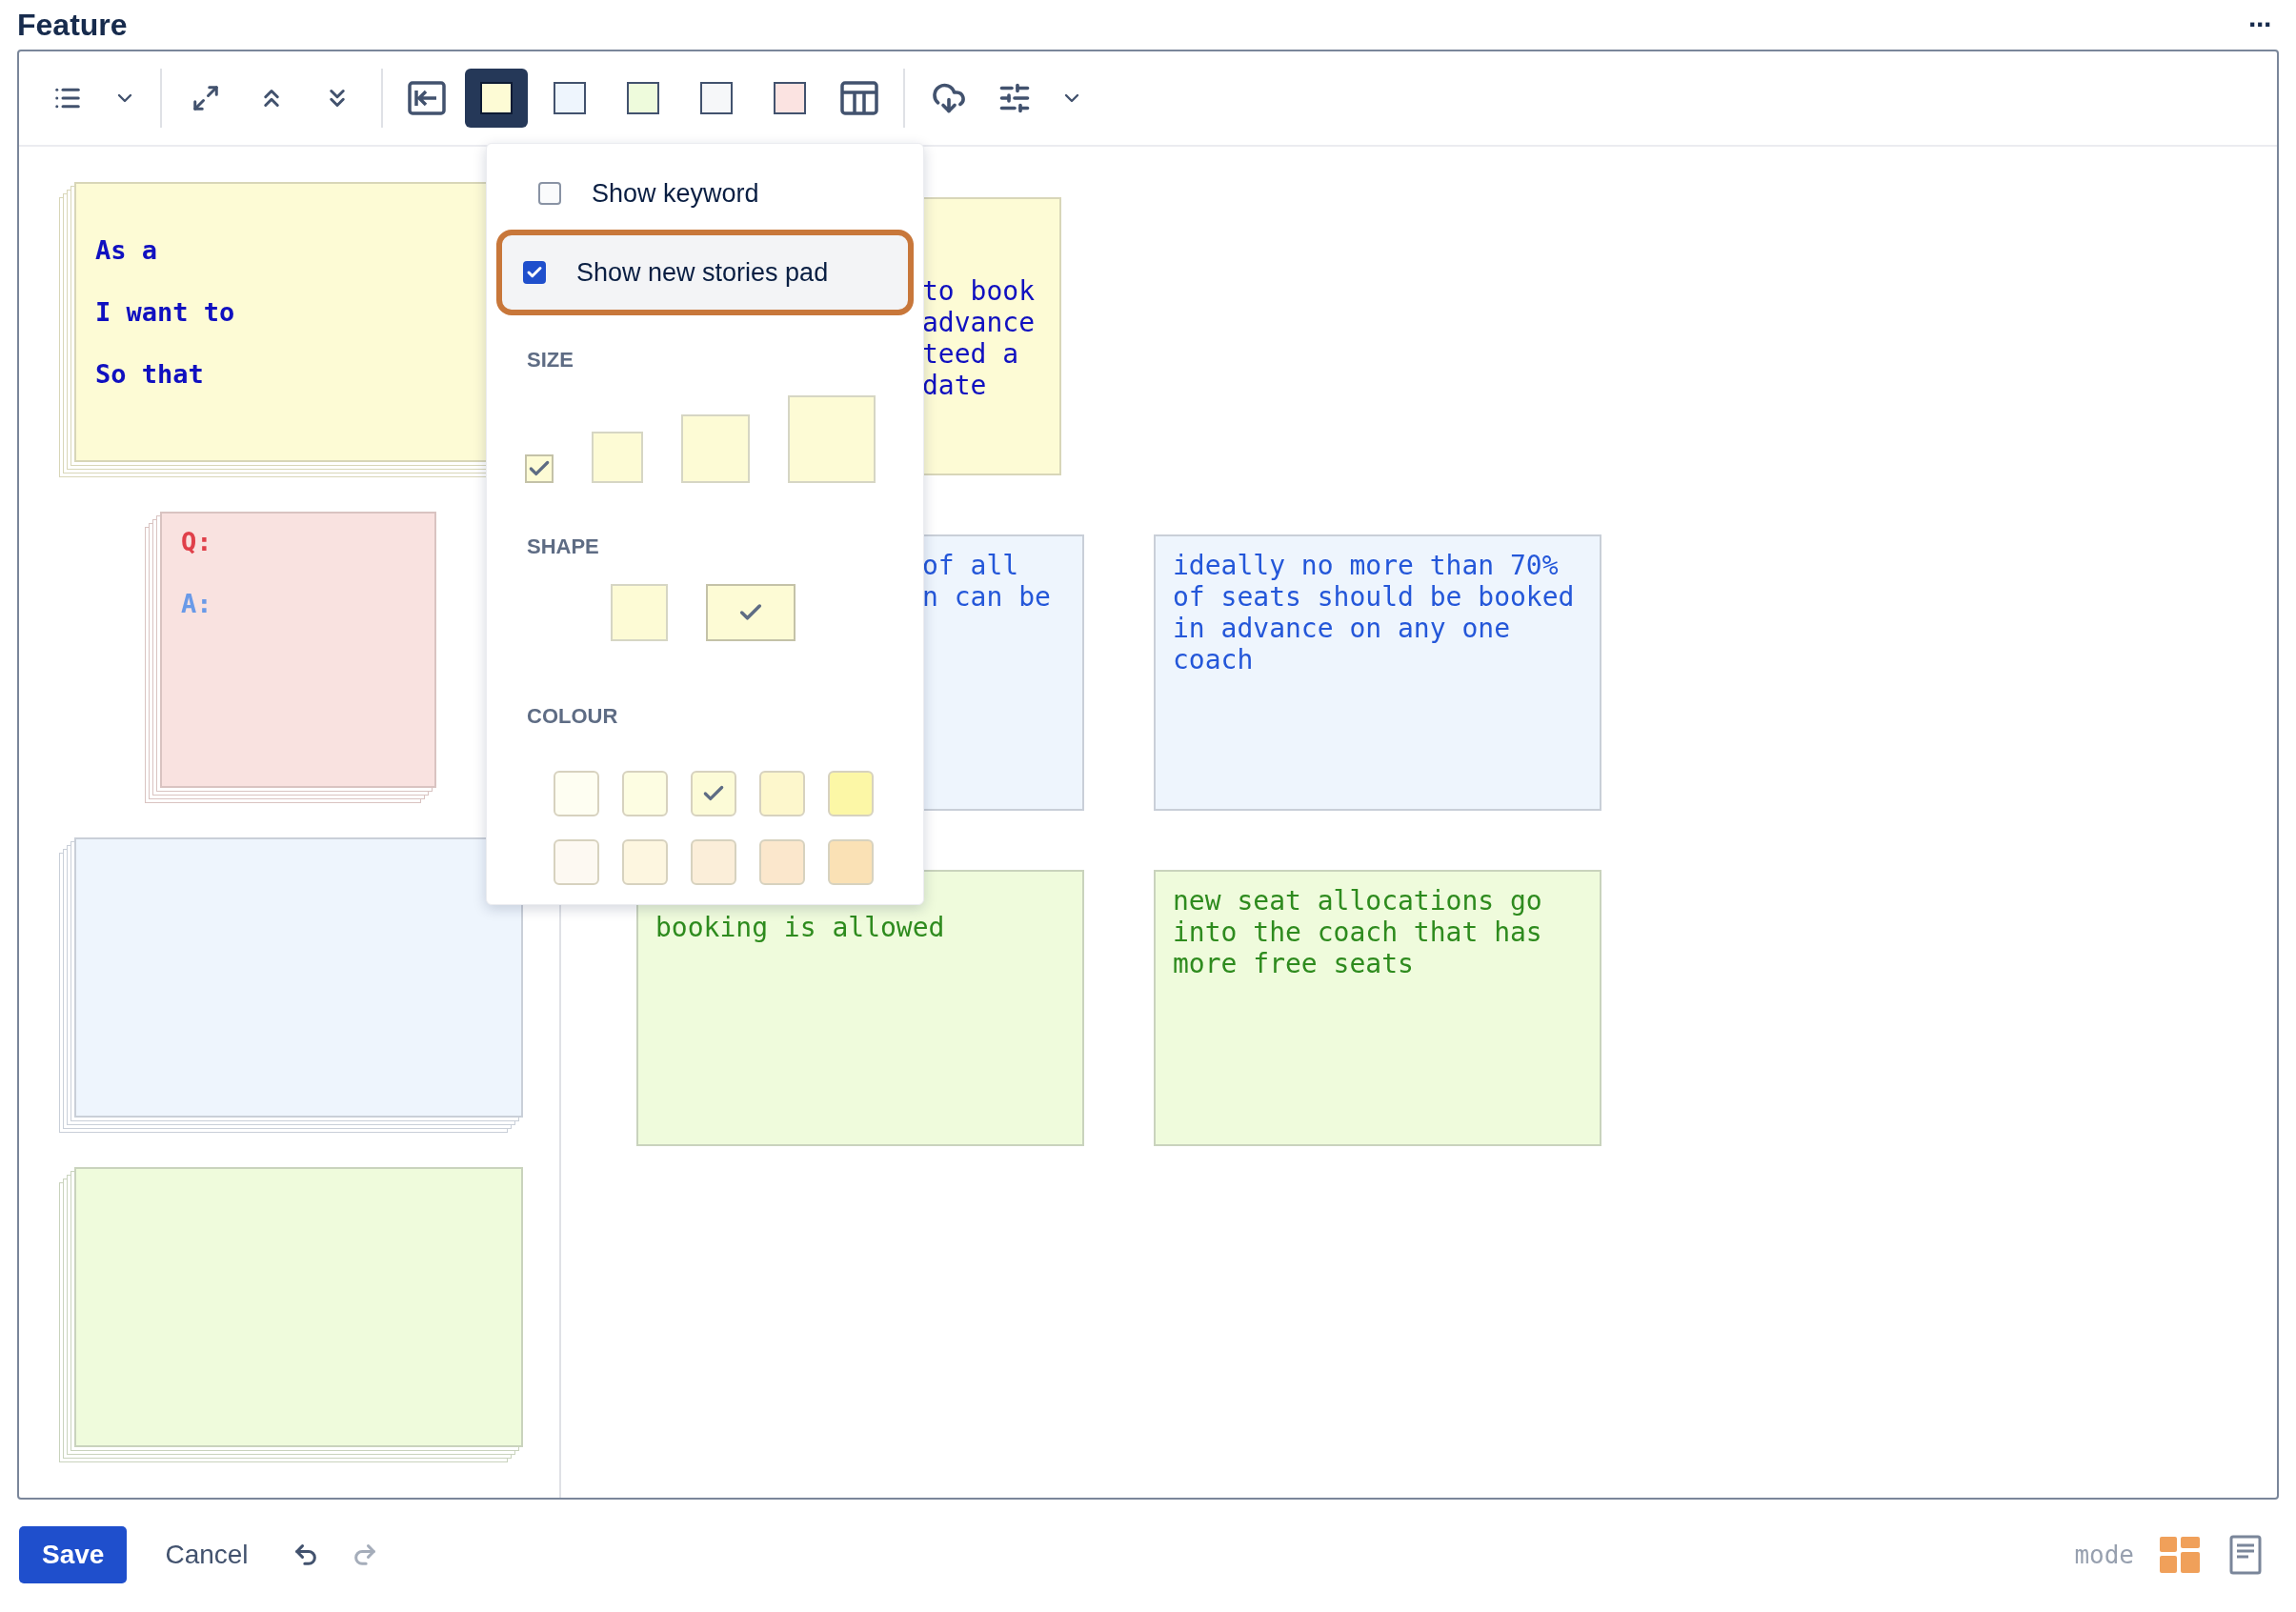  What do you see at coordinates (127, 250) in the screenshot?
I see `pad-line: As a` at bounding box center [127, 250].